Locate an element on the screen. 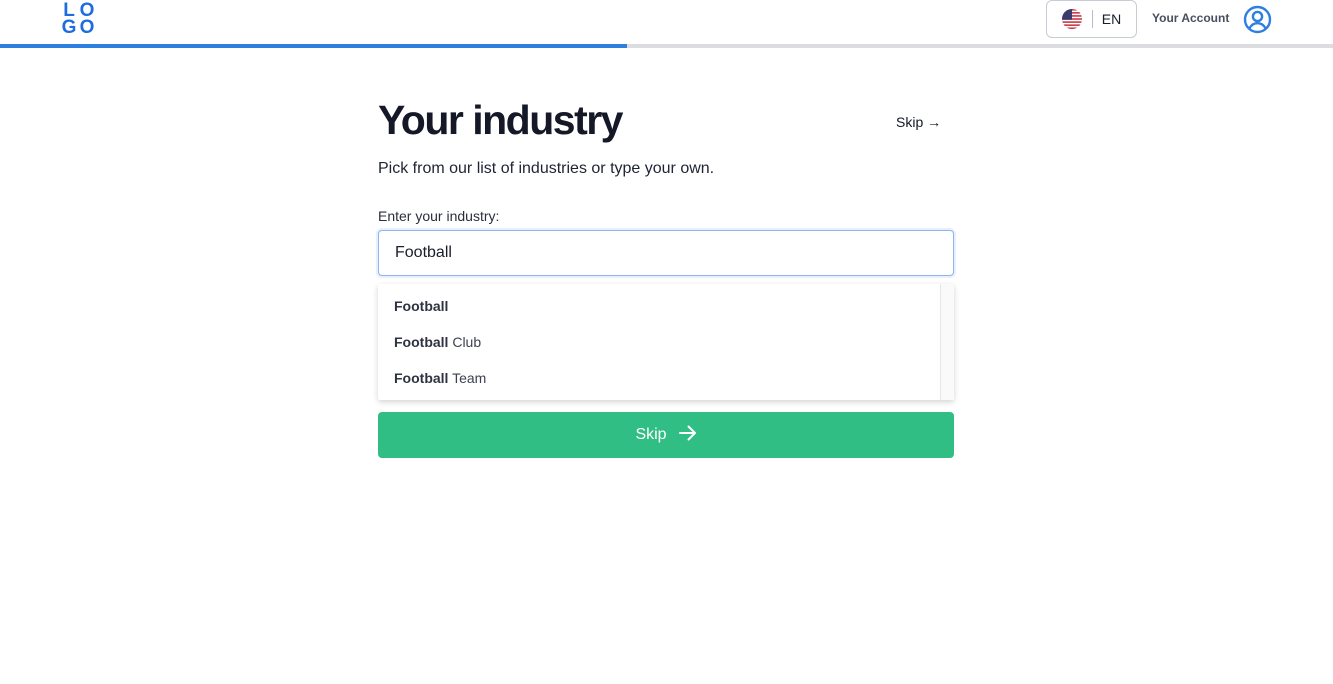  industry-input is located at coordinates (666, 253).